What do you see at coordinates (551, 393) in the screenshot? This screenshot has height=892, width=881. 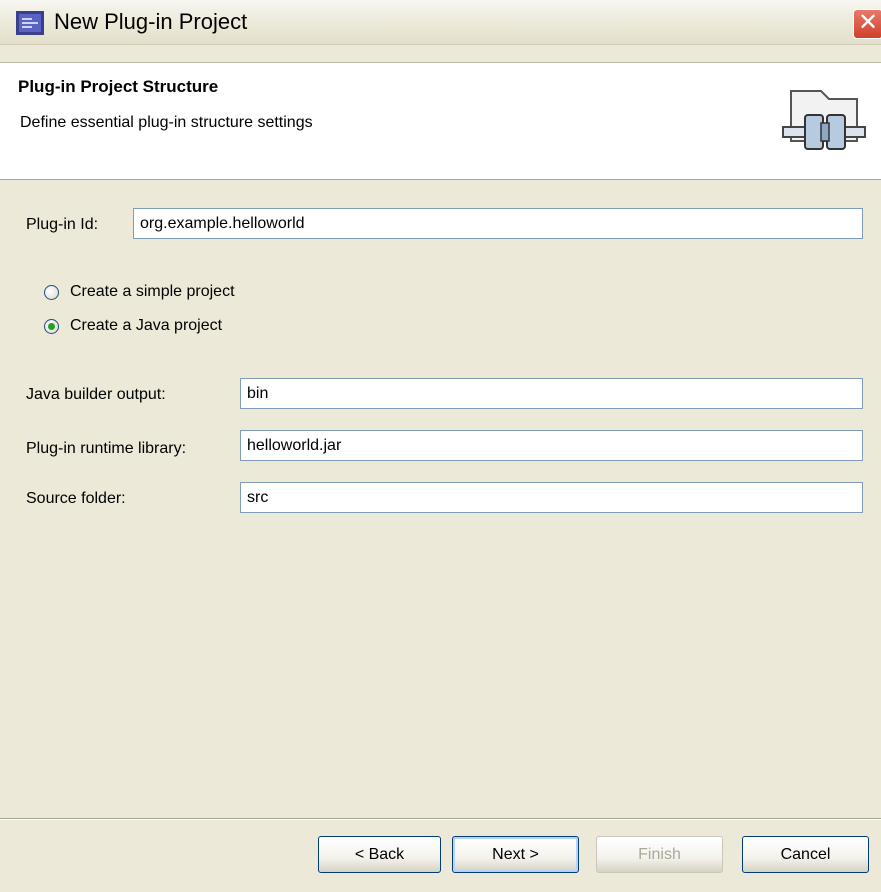 I see `java-builder-output-input` at bounding box center [551, 393].